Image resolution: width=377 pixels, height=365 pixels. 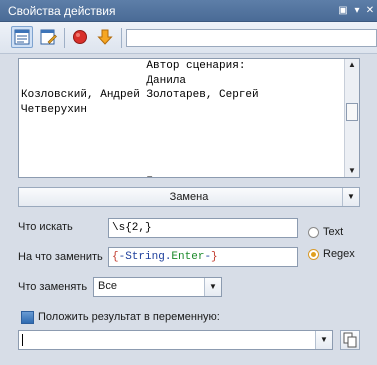 I want to click on scope-value: Все, so click(x=107, y=286).